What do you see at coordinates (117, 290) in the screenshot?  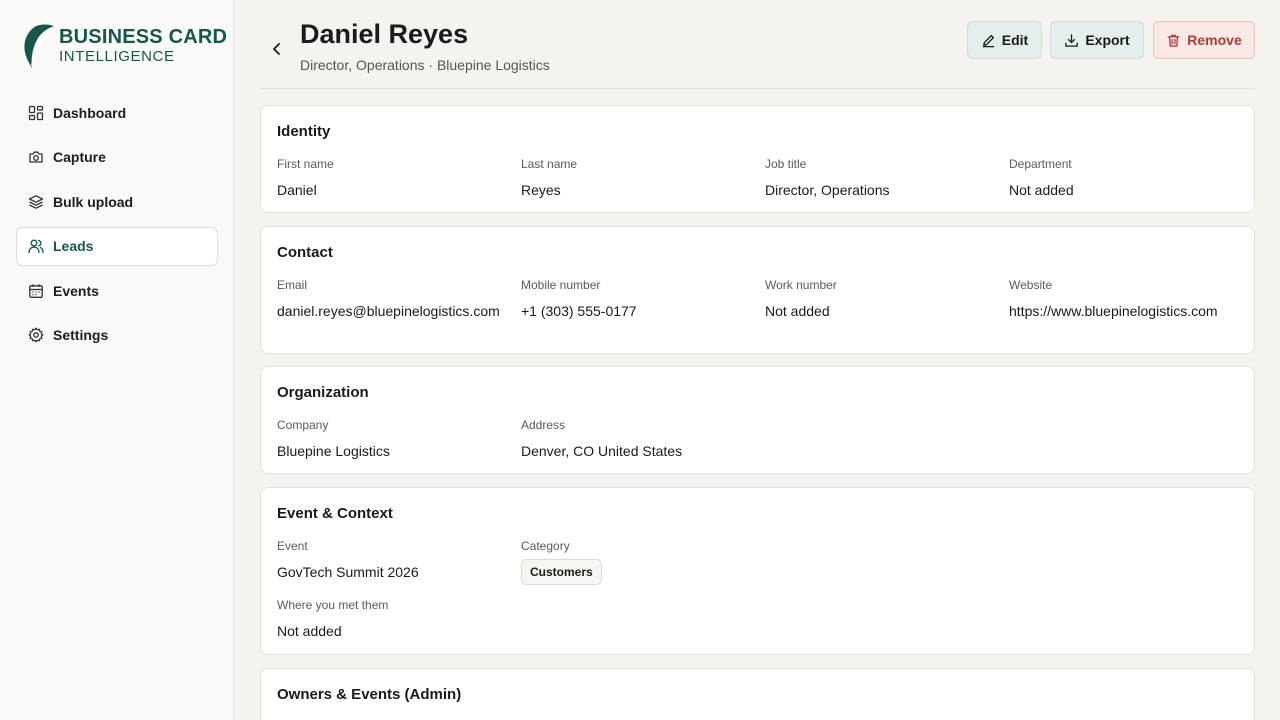 I see `sidebar-item-events: Events` at bounding box center [117, 290].